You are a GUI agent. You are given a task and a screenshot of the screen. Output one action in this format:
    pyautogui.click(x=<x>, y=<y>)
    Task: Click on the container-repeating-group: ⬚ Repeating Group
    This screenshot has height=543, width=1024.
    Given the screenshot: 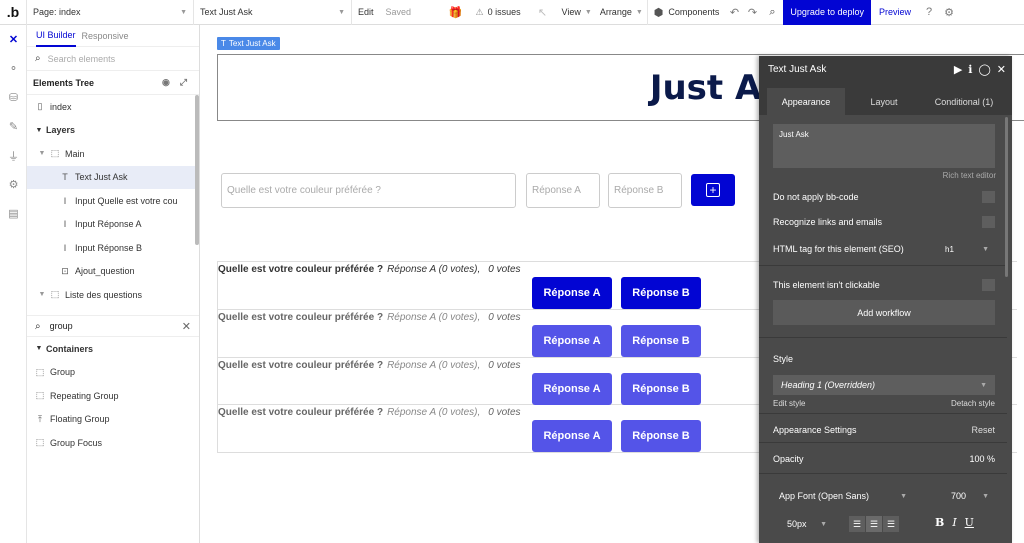 What is the action you would take?
    pyautogui.click(x=113, y=396)
    